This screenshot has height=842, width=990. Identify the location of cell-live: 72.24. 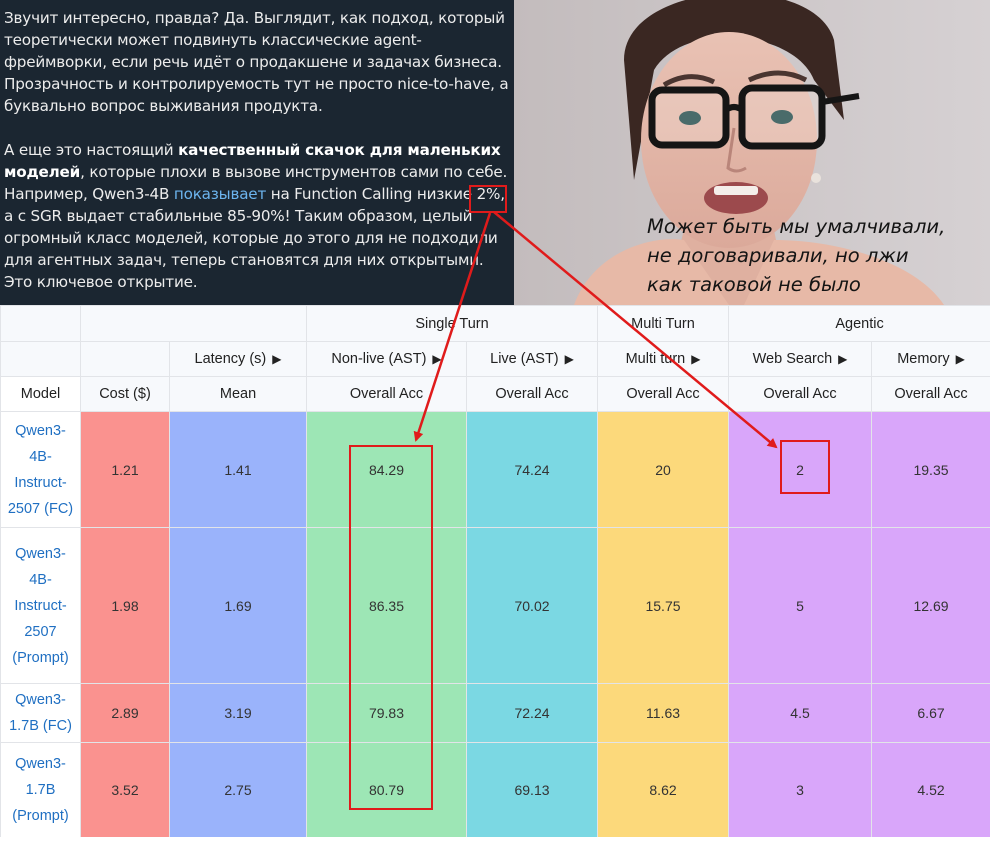
(532, 713).